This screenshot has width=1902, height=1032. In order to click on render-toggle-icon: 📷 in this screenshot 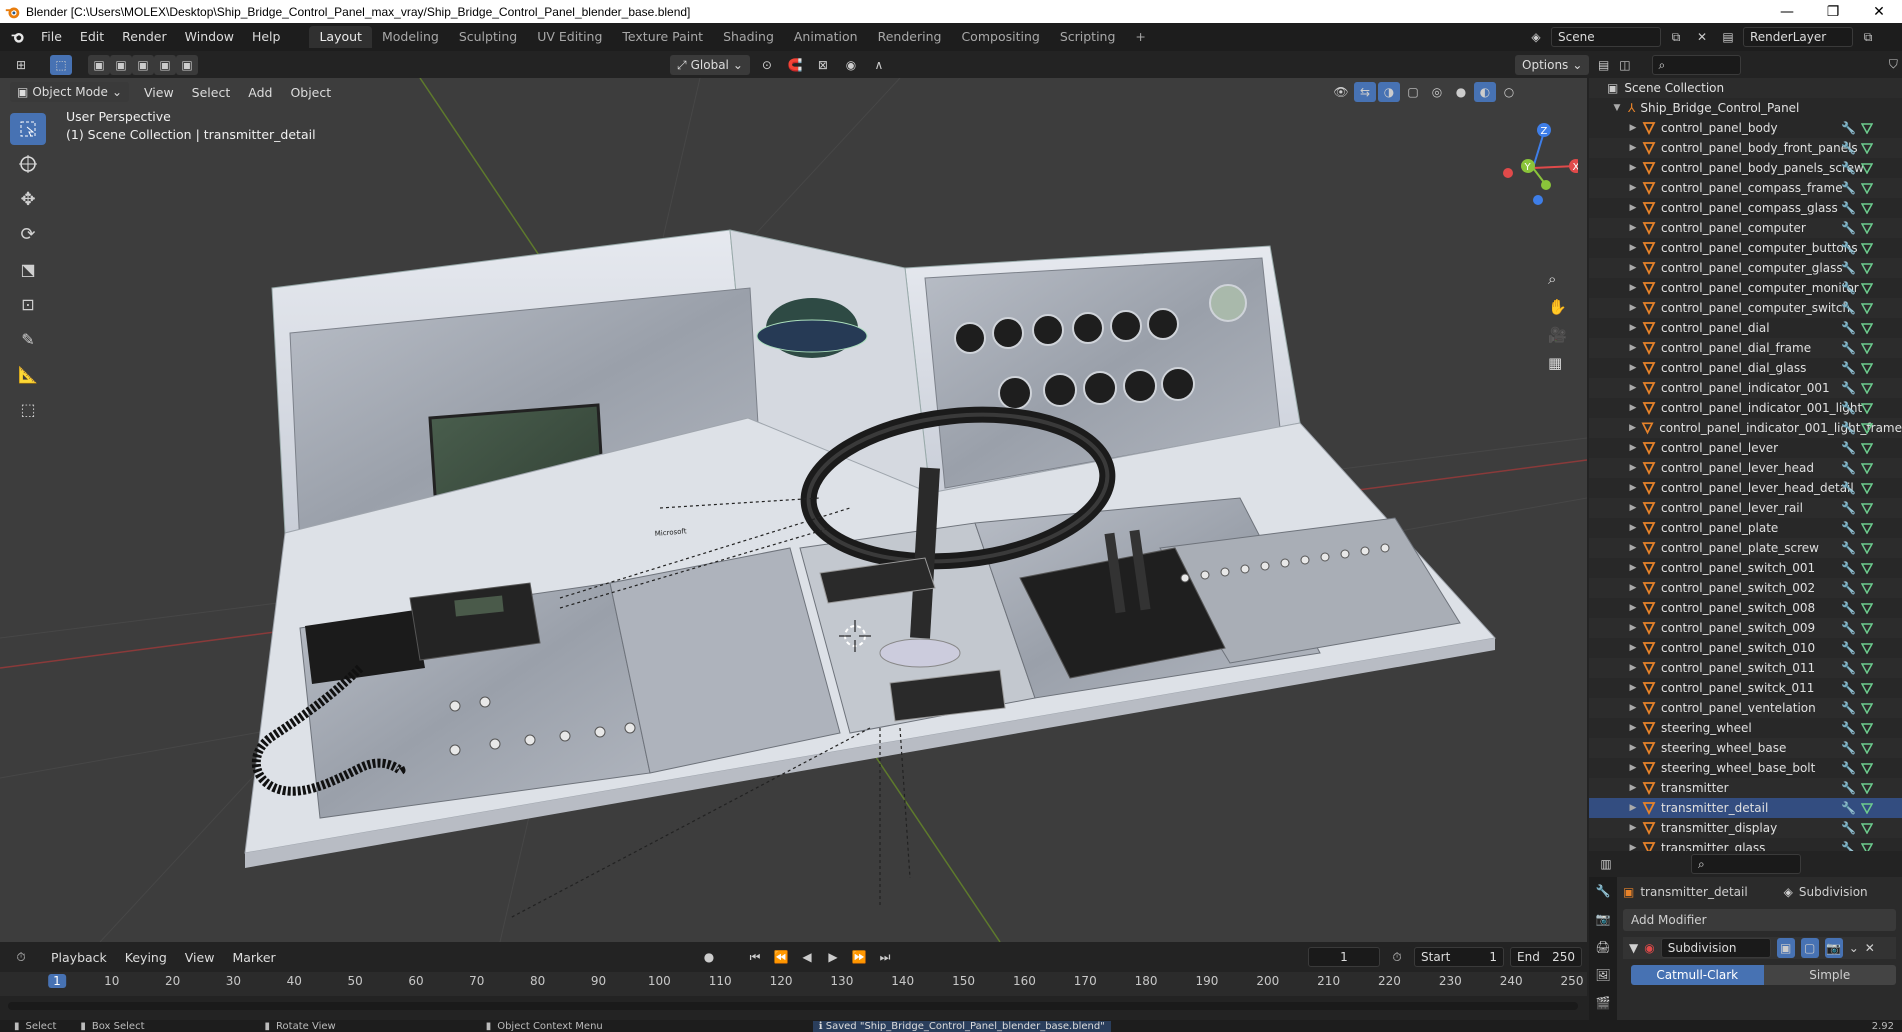, I will do `click(1833, 948)`.